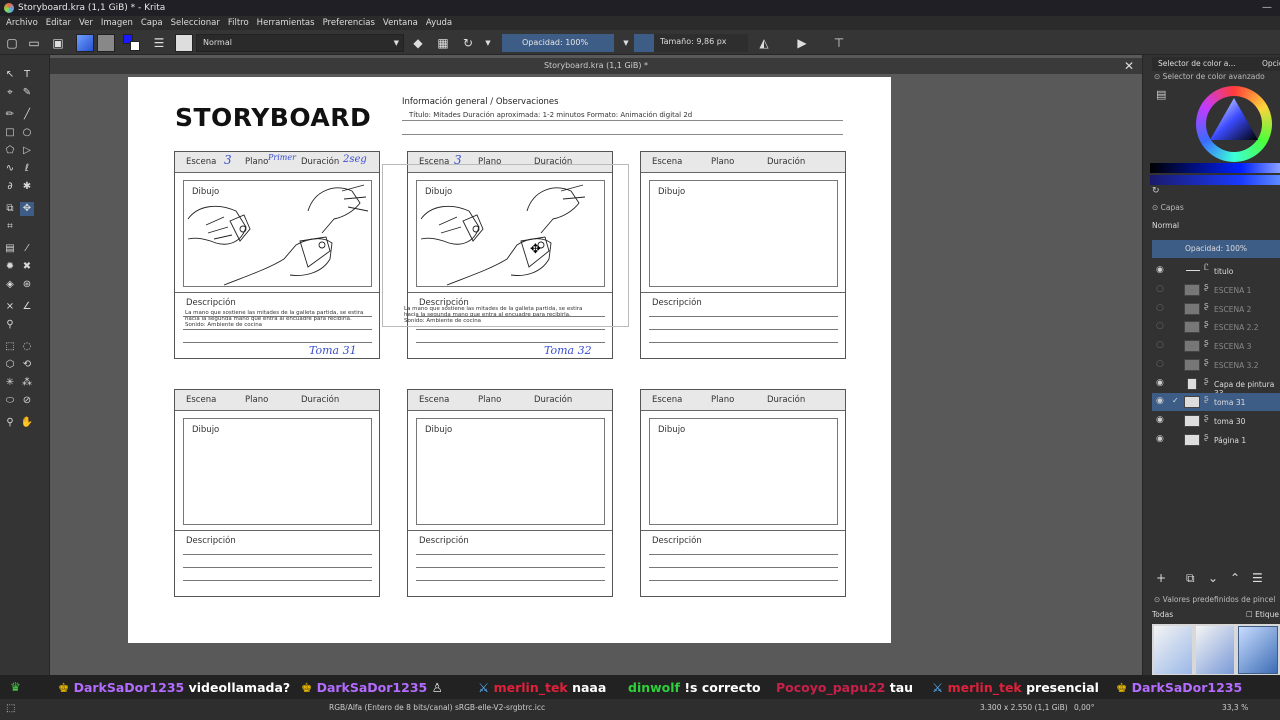 The height and width of the screenshot is (720, 1280). What do you see at coordinates (1165, 225) in the screenshot?
I see `layers-blend-mode: Normal` at bounding box center [1165, 225].